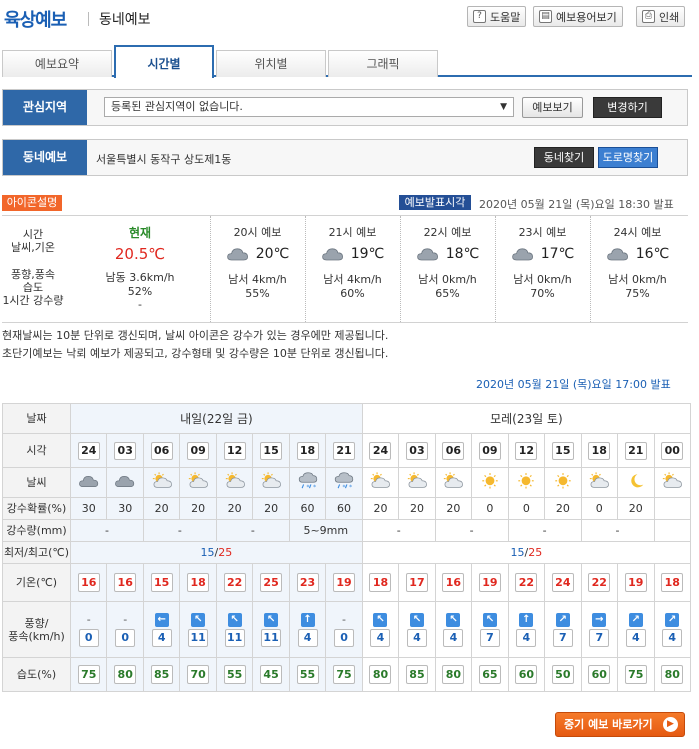 Image resolution: width=699 pixels, height=749 pixels. What do you see at coordinates (576, 204) in the screenshot?
I see `issue-time: 2020년 05월 21일 (목)요일 18:30 발표` at bounding box center [576, 204].